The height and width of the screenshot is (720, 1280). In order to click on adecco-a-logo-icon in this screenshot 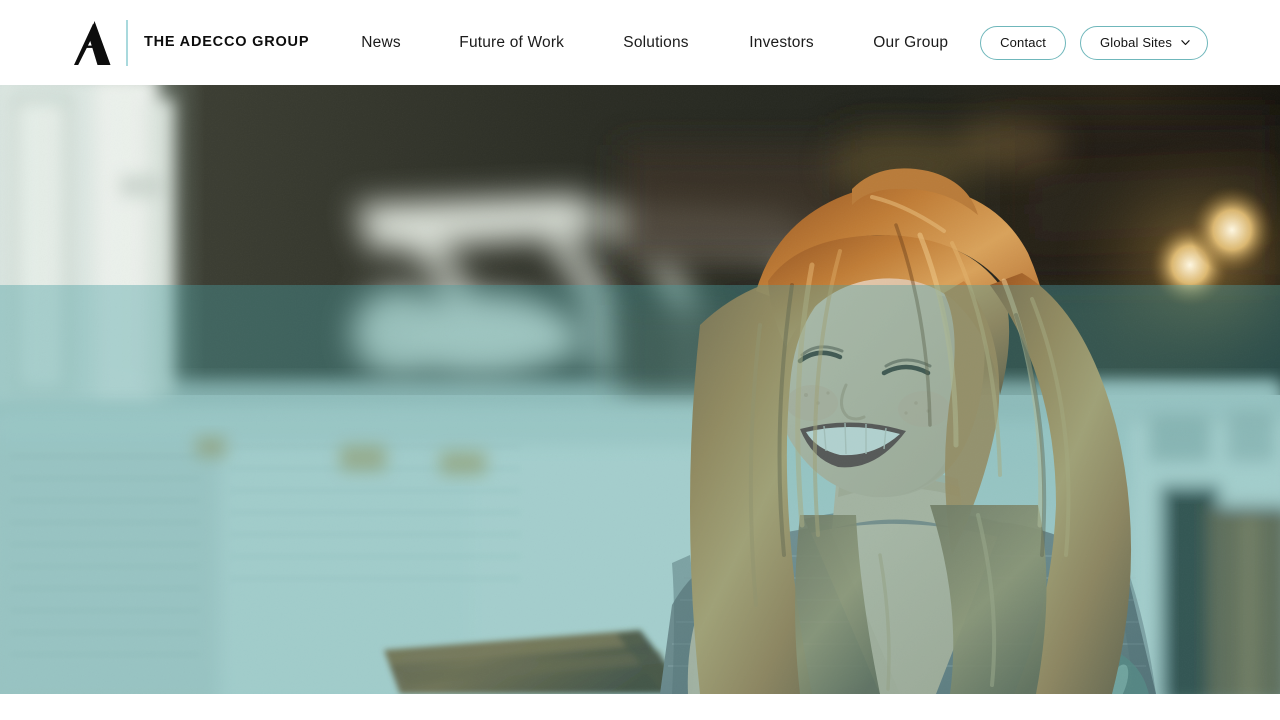, I will do `click(92, 42)`.